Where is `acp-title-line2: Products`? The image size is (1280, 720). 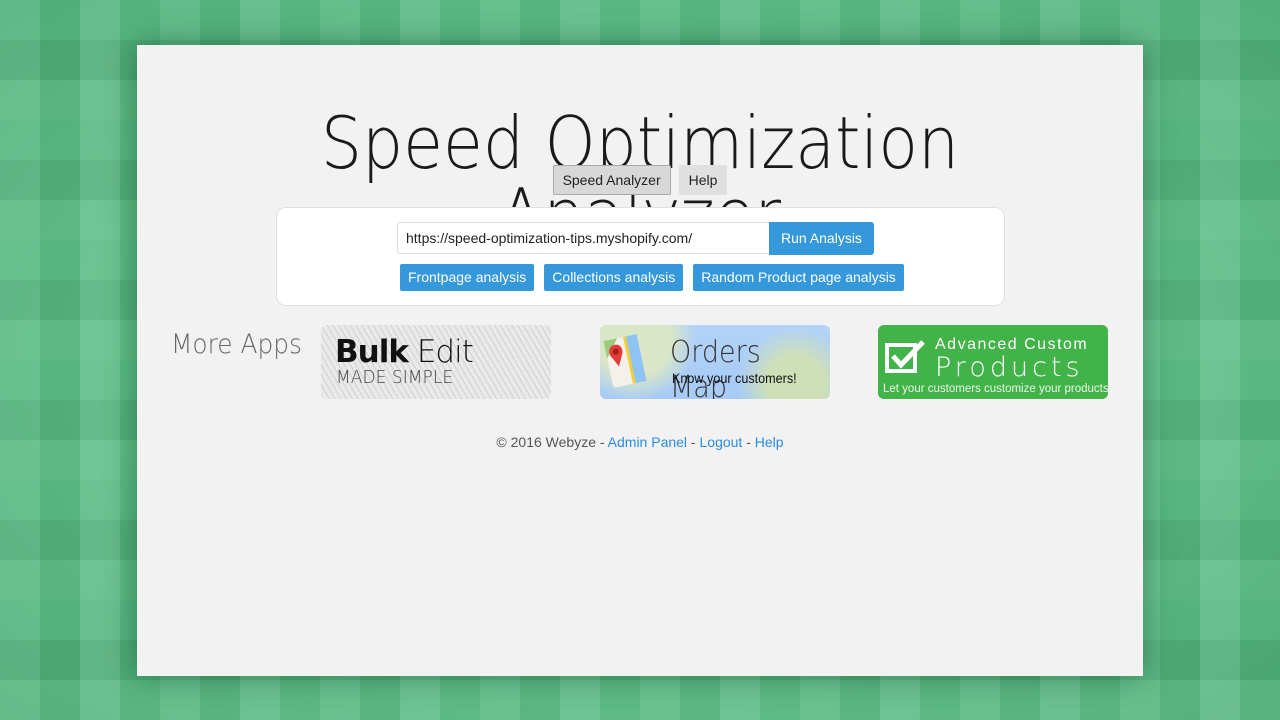 acp-title-line2: Products is located at coordinates (1009, 367).